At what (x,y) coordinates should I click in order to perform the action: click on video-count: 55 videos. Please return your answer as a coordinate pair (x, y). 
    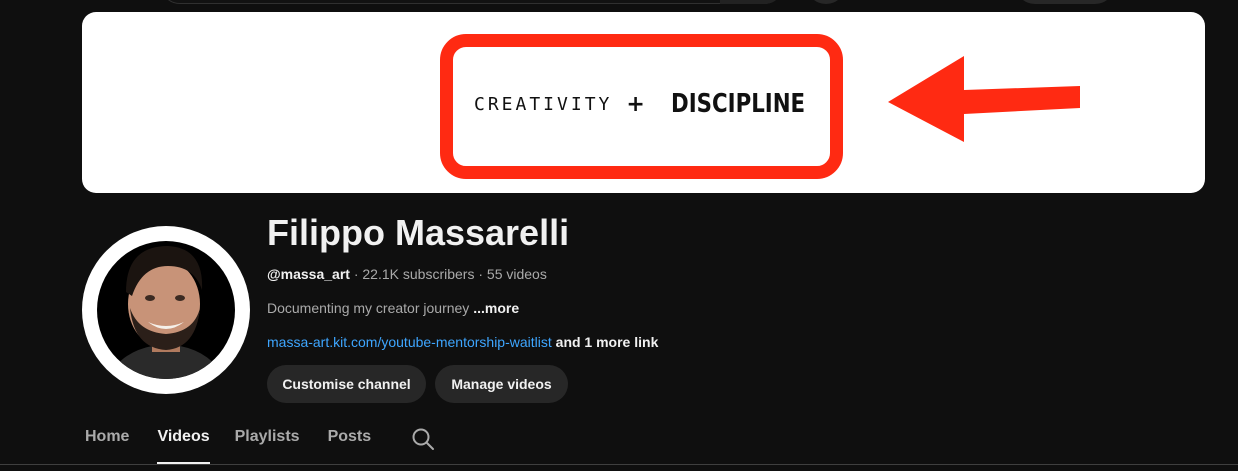
    Looking at the image, I should click on (516, 274).